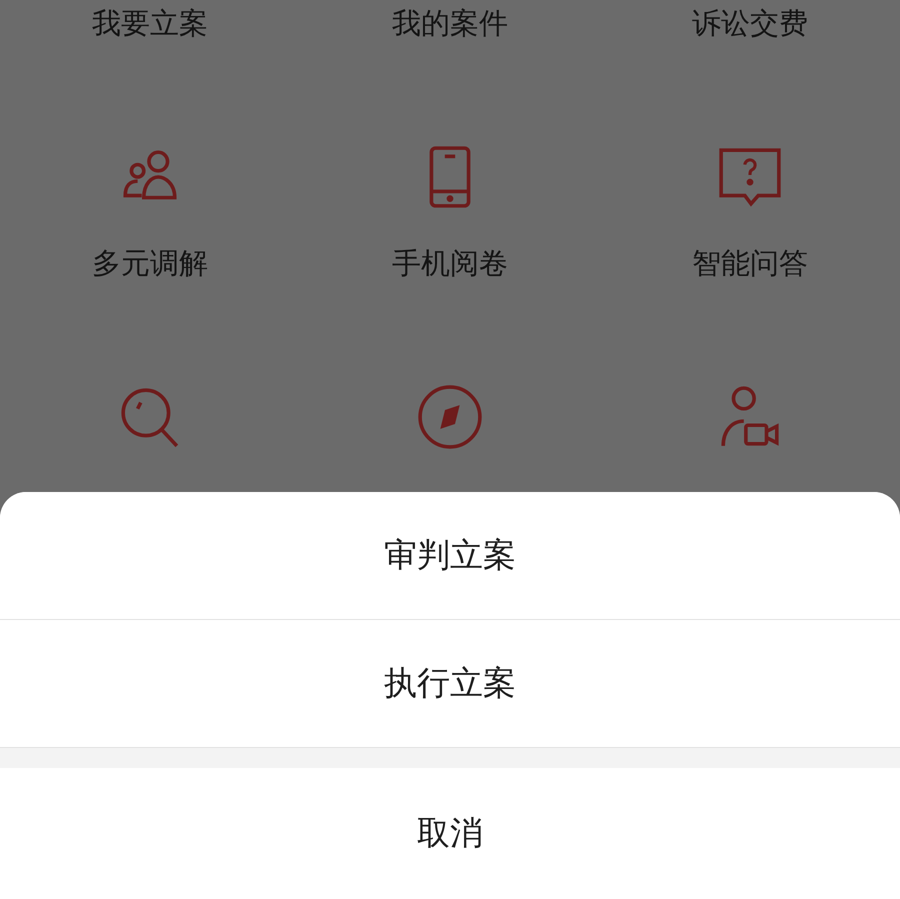  I want to click on feature-label: 我的案件, so click(450, 23).